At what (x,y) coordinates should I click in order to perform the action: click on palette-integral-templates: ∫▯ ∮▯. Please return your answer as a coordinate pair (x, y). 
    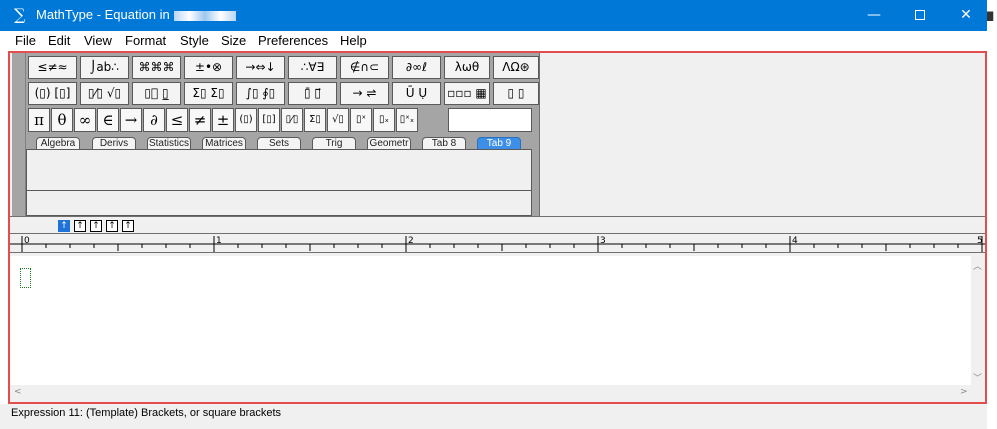
    Looking at the image, I should click on (260, 93).